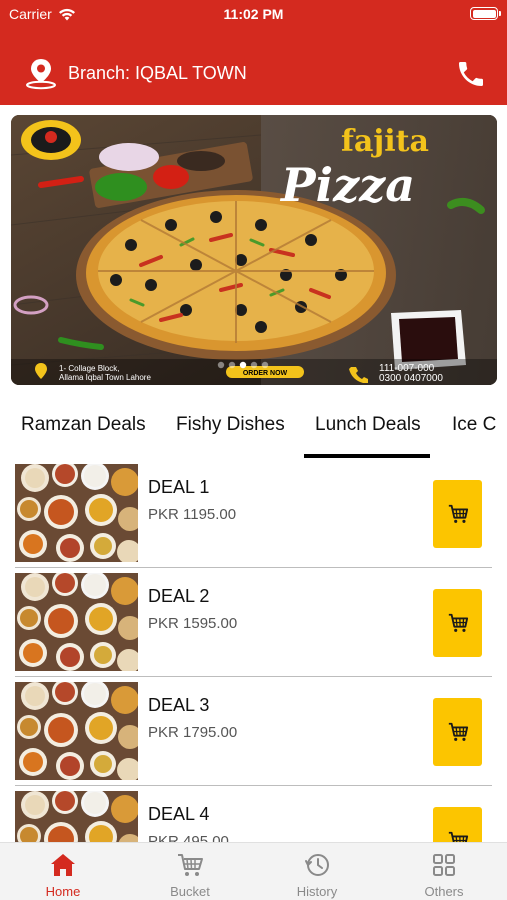 This screenshot has height=900, width=507. What do you see at coordinates (368, 425) in the screenshot?
I see `tab-lunch-deals: Lunch Deals` at bounding box center [368, 425].